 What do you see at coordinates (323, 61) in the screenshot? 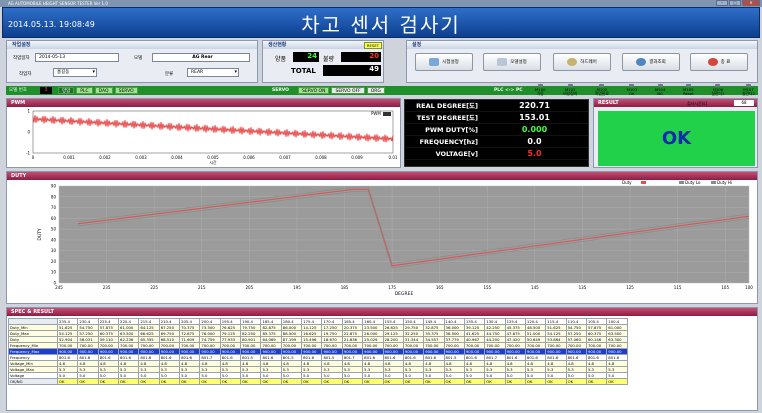
I see `production-panel: 생산현황 RESET 양품 24 불량 20 TOTAL 49` at bounding box center [323, 61].